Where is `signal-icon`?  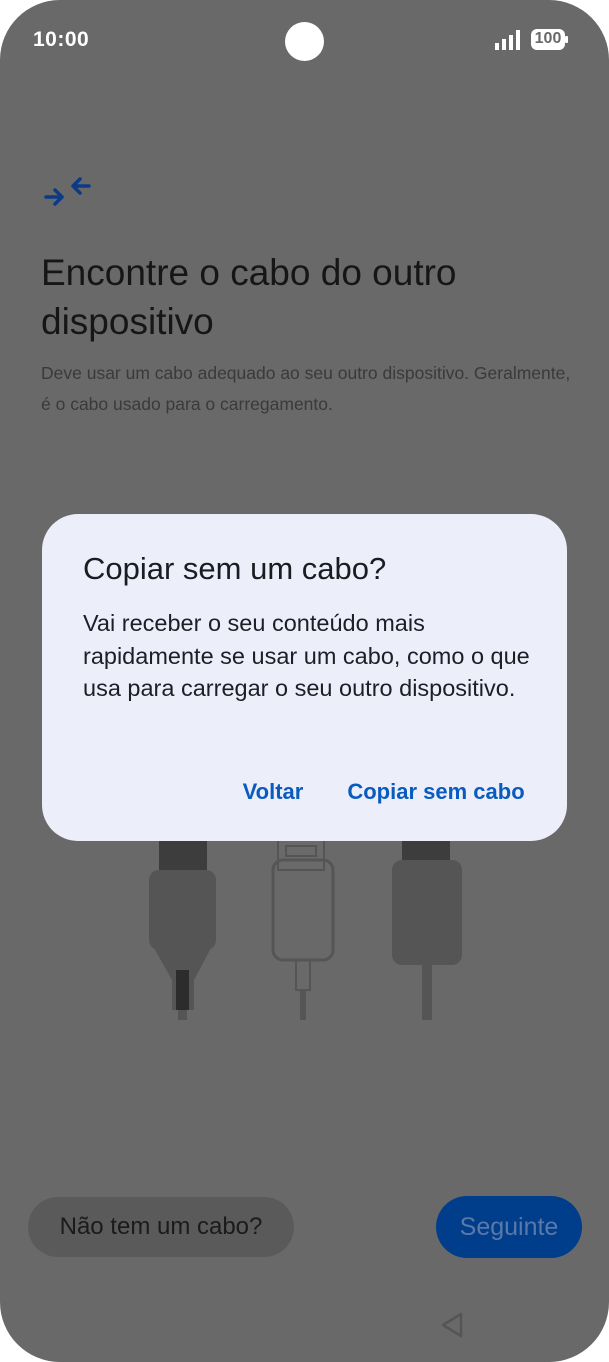
signal-icon is located at coordinates (507, 40).